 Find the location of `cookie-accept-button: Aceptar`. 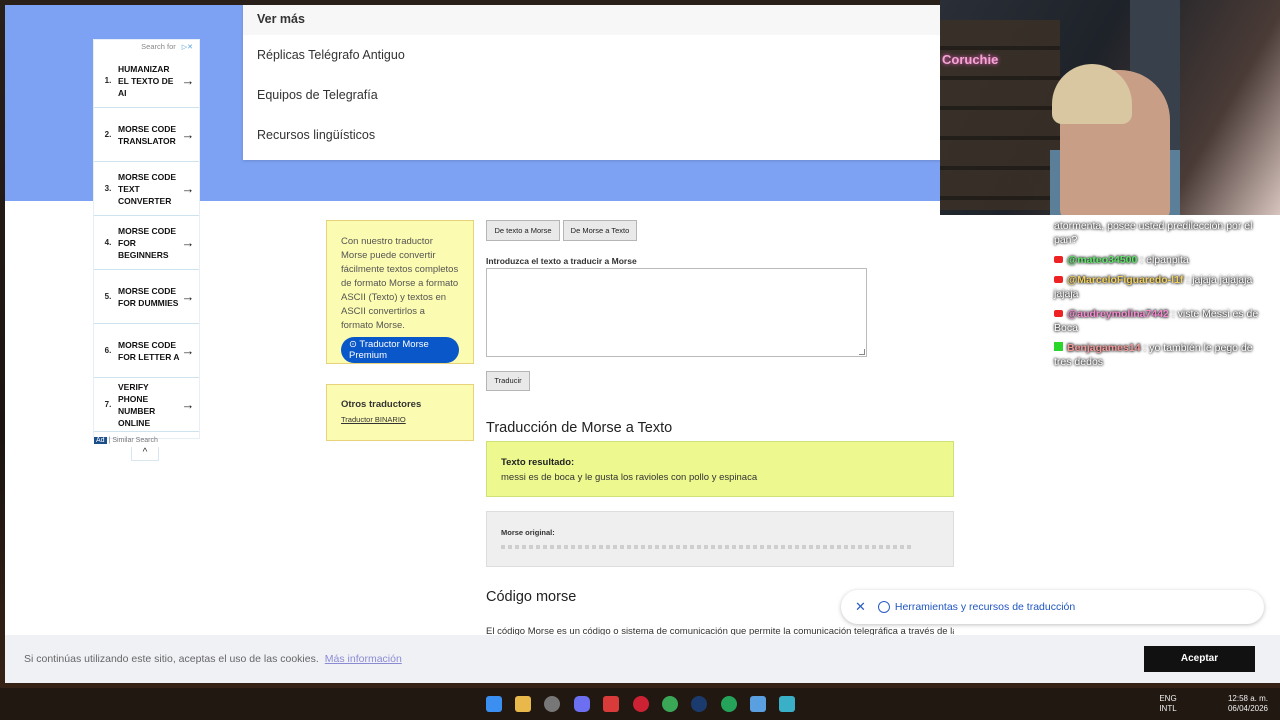

cookie-accept-button: Aceptar is located at coordinates (1199, 659).